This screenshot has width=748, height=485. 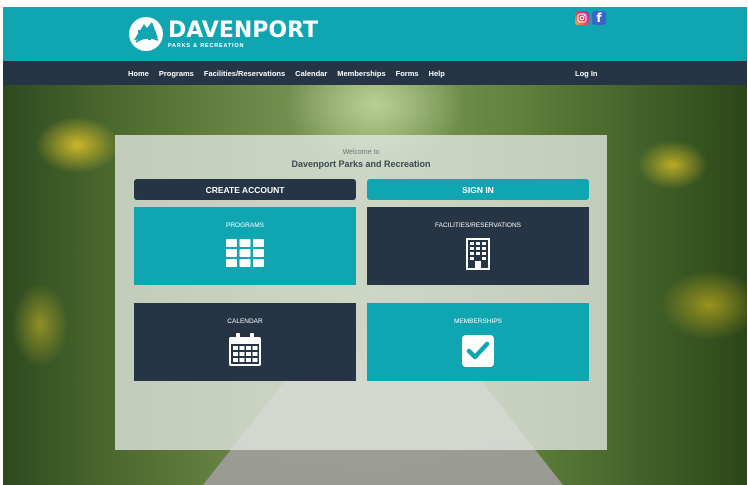 I want to click on social-links: f, so click(x=590, y=18).